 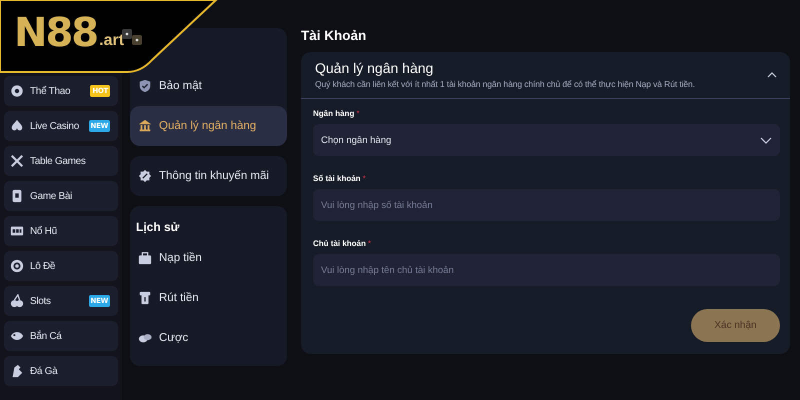 I want to click on bank-select: Chọn ngân hàng, so click(x=546, y=140).